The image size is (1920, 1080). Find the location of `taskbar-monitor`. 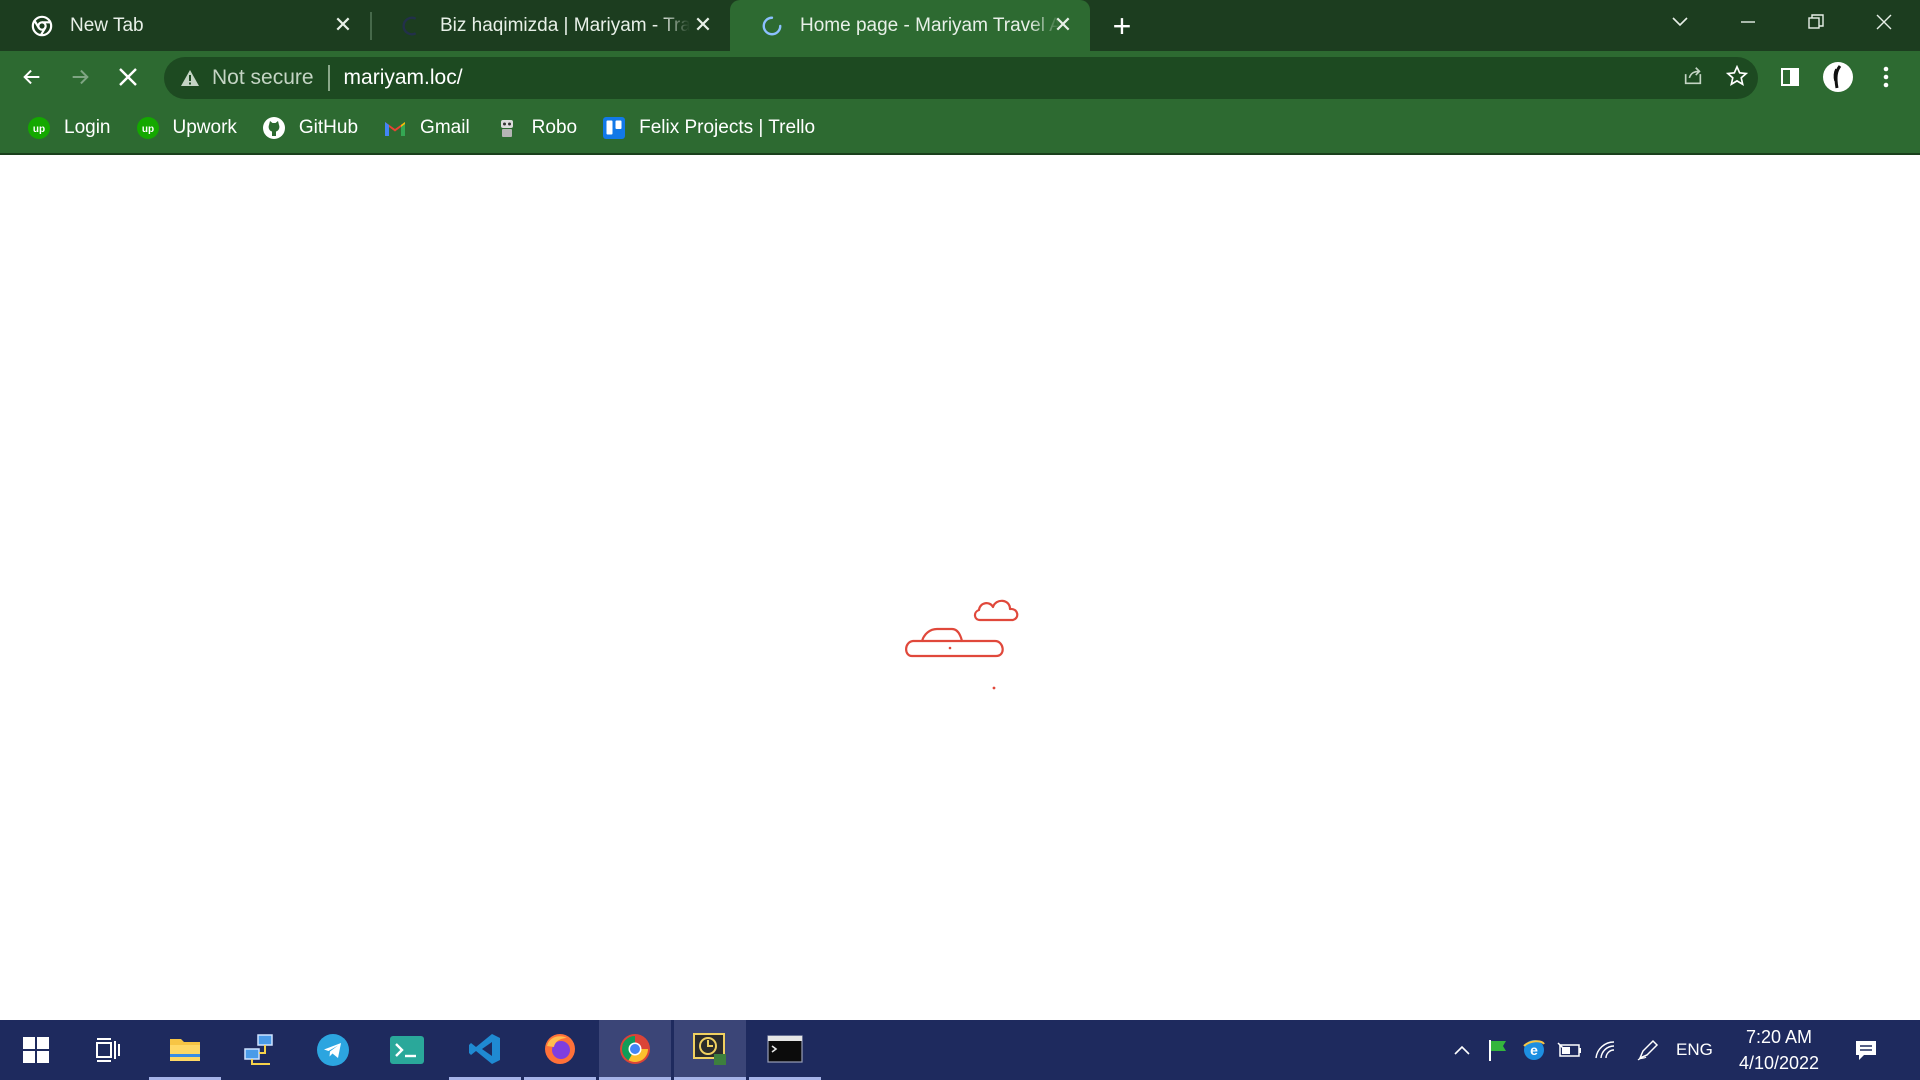

taskbar-monitor is located at coordinates (710, 1050).